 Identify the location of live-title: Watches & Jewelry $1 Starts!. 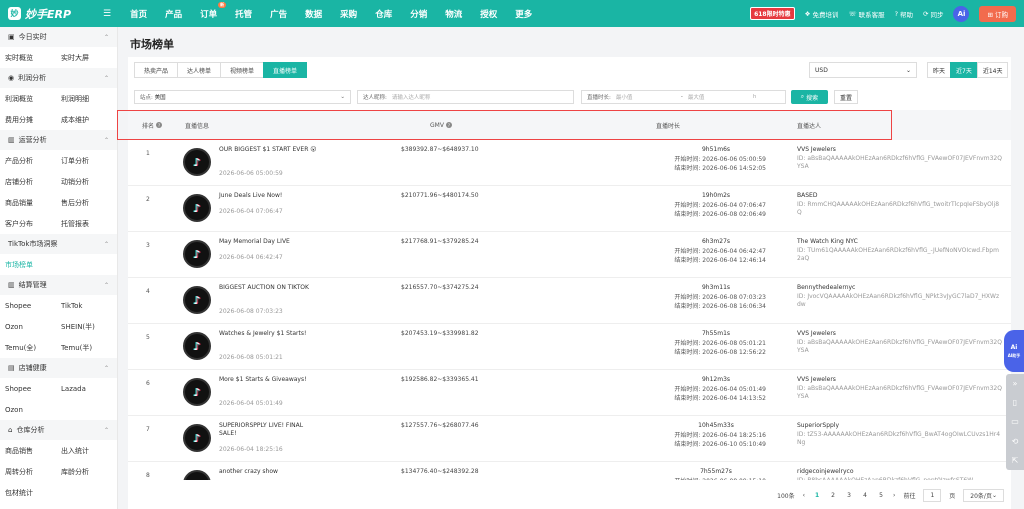
(269, 334).